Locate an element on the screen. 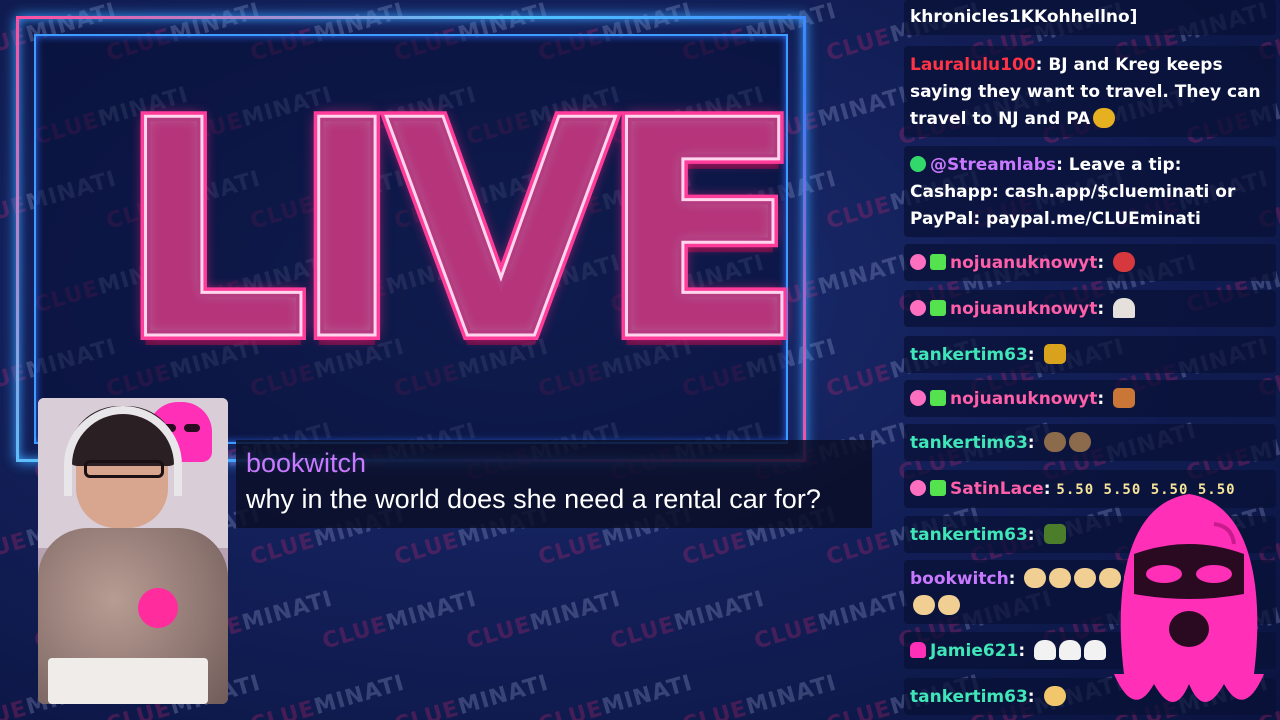 The image size is (1280, 720). book is located at coordinates (128, 681).